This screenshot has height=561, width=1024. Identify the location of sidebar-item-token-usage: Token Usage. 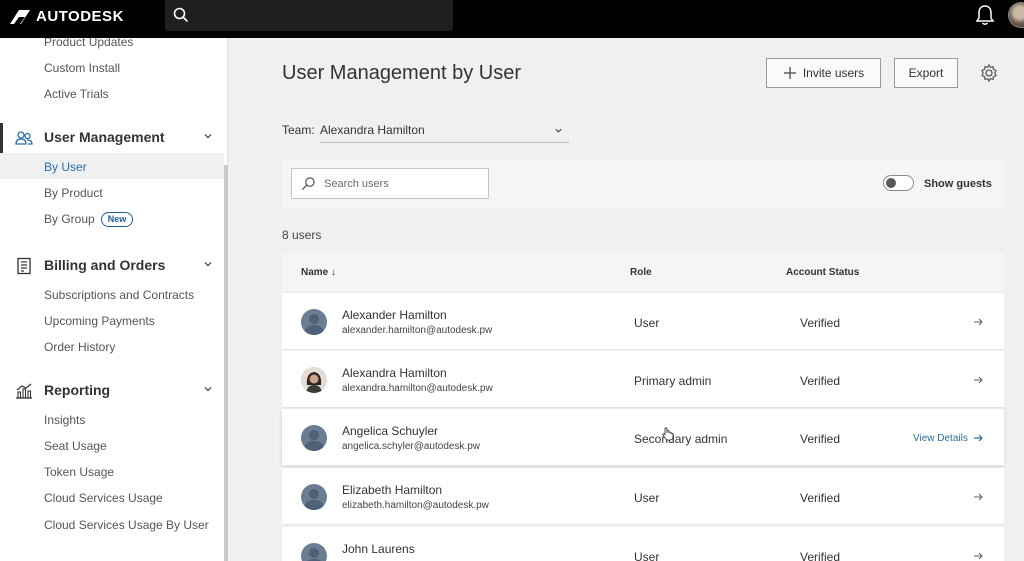
(79, 472).